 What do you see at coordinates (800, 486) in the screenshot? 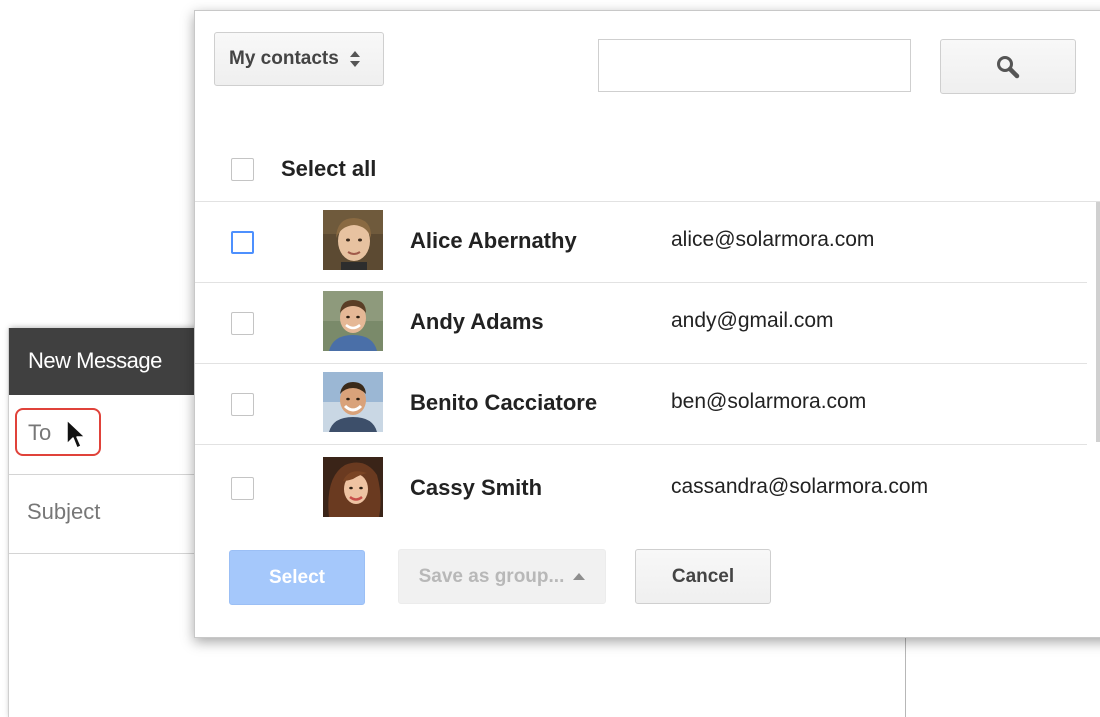
I see `contact-email: cassandra@solarmora.com` at bounding box center [800, 486].